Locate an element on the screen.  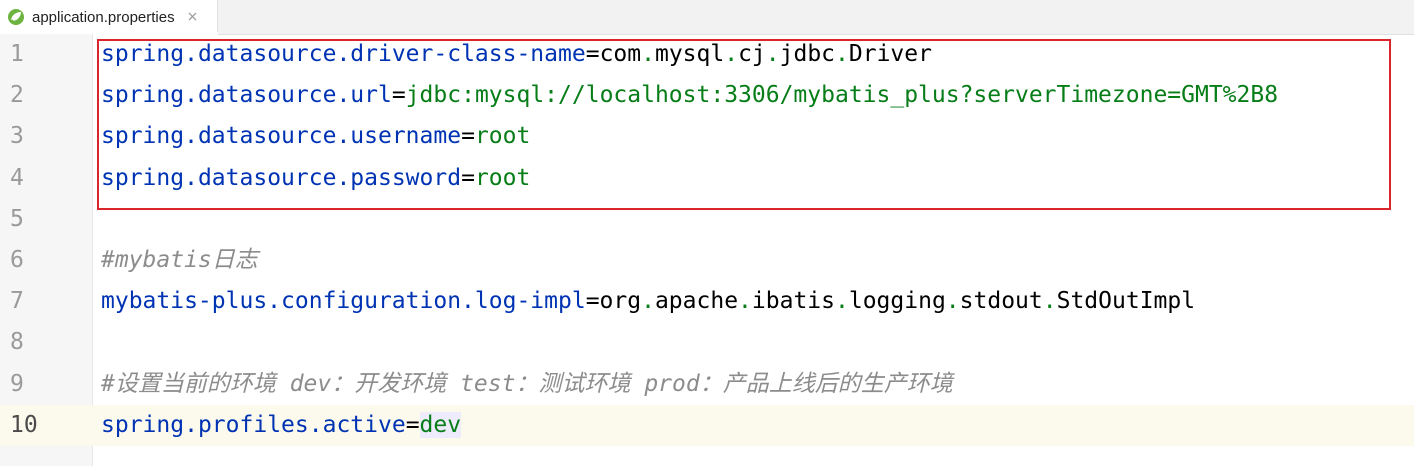
code-line: 8 is located at coordinates (707, 342).